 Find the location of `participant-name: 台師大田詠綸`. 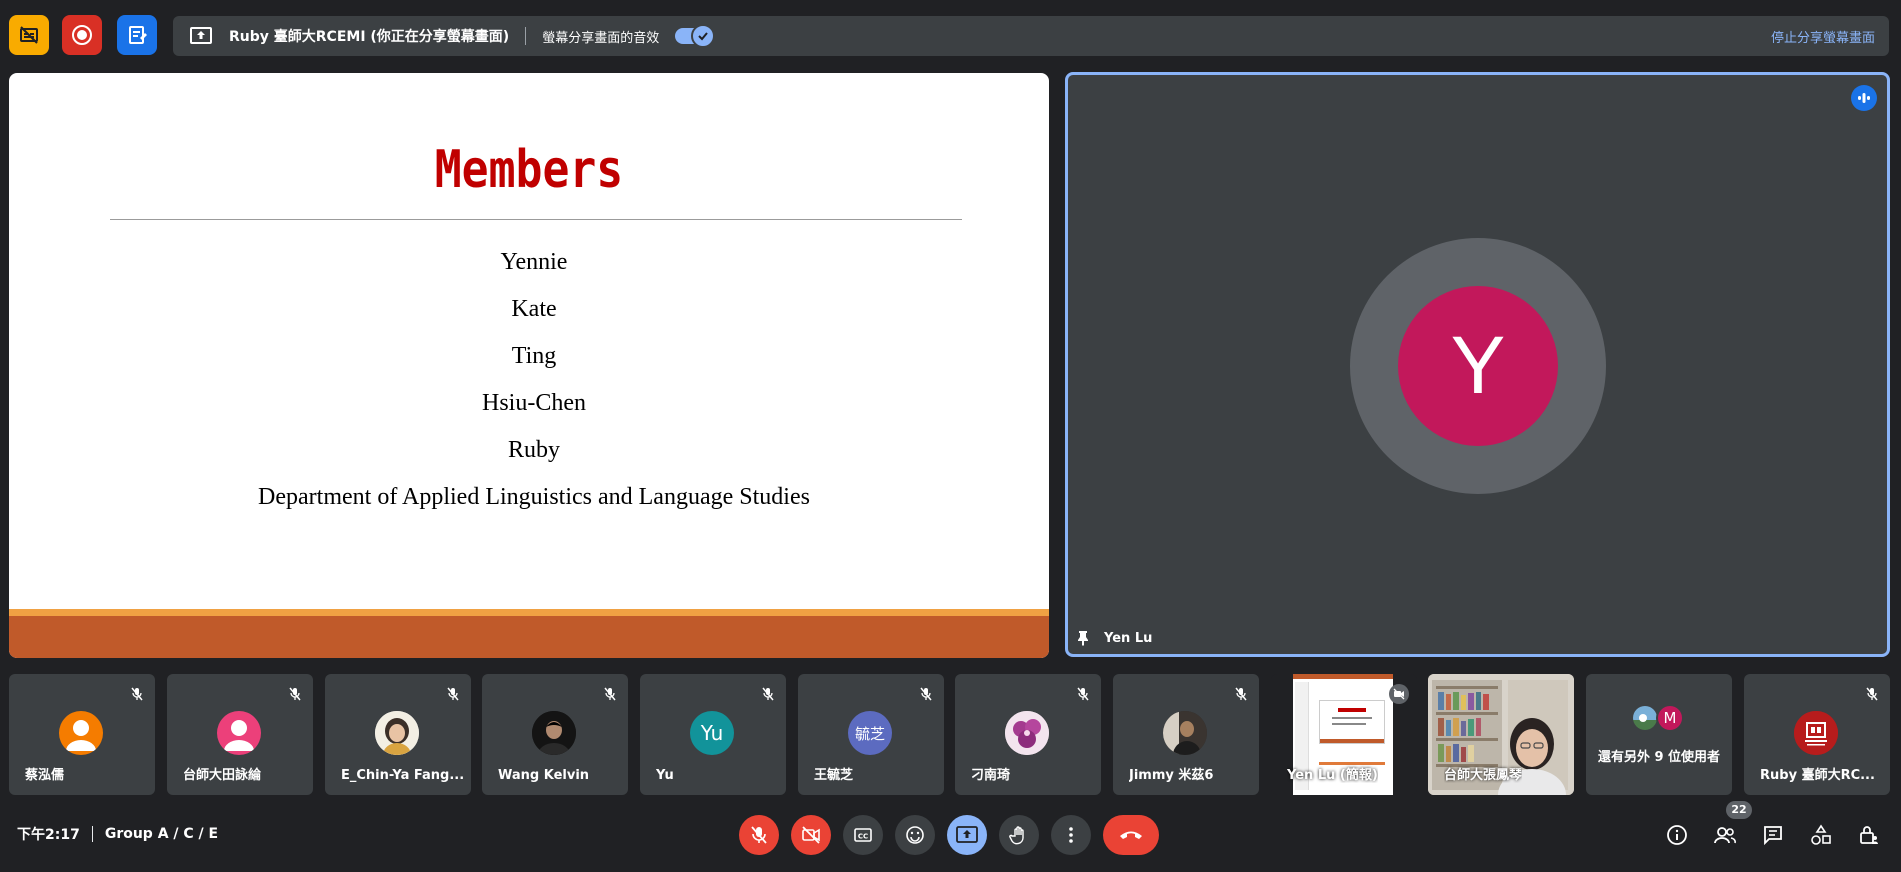

participant-name: 台師大田詠綸 is located at coordinates (222, 775).